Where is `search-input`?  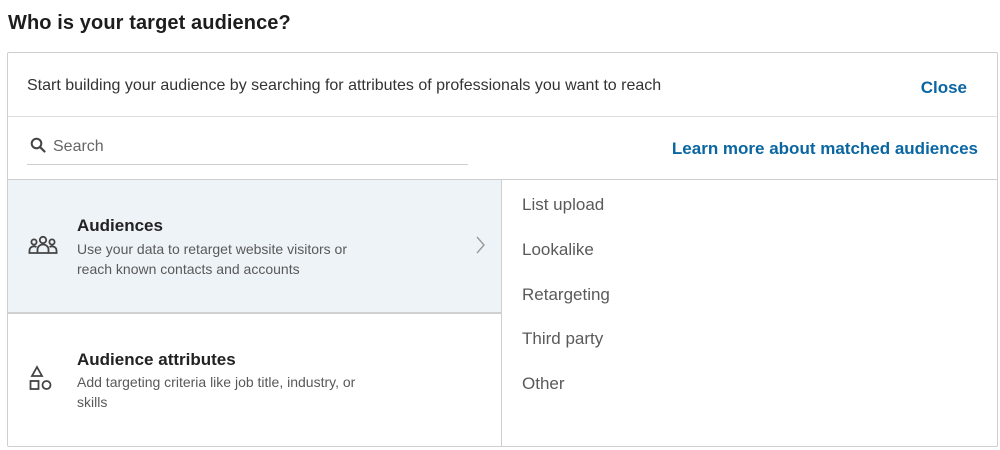 search-input is located at coordinates (258, 147).